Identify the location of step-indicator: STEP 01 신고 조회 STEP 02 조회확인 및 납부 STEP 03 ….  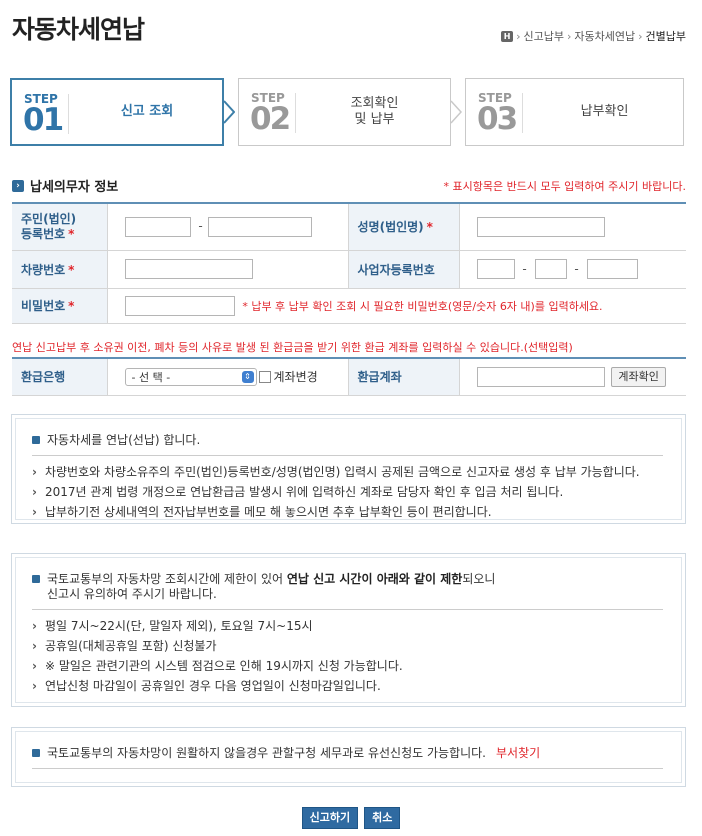
(348, 113).